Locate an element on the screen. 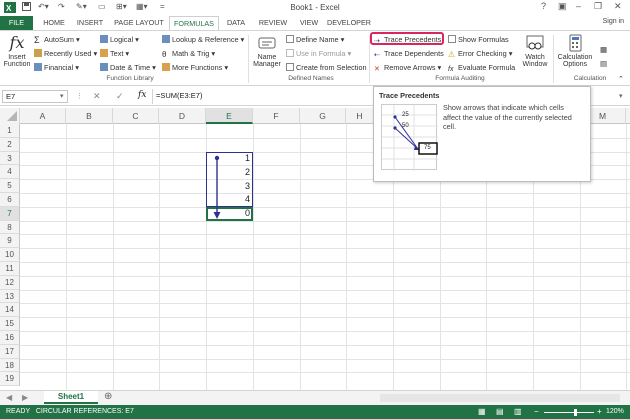 The image size is (630, 419). financial-button: Financial ▾ is located at coordinates (56, 67).